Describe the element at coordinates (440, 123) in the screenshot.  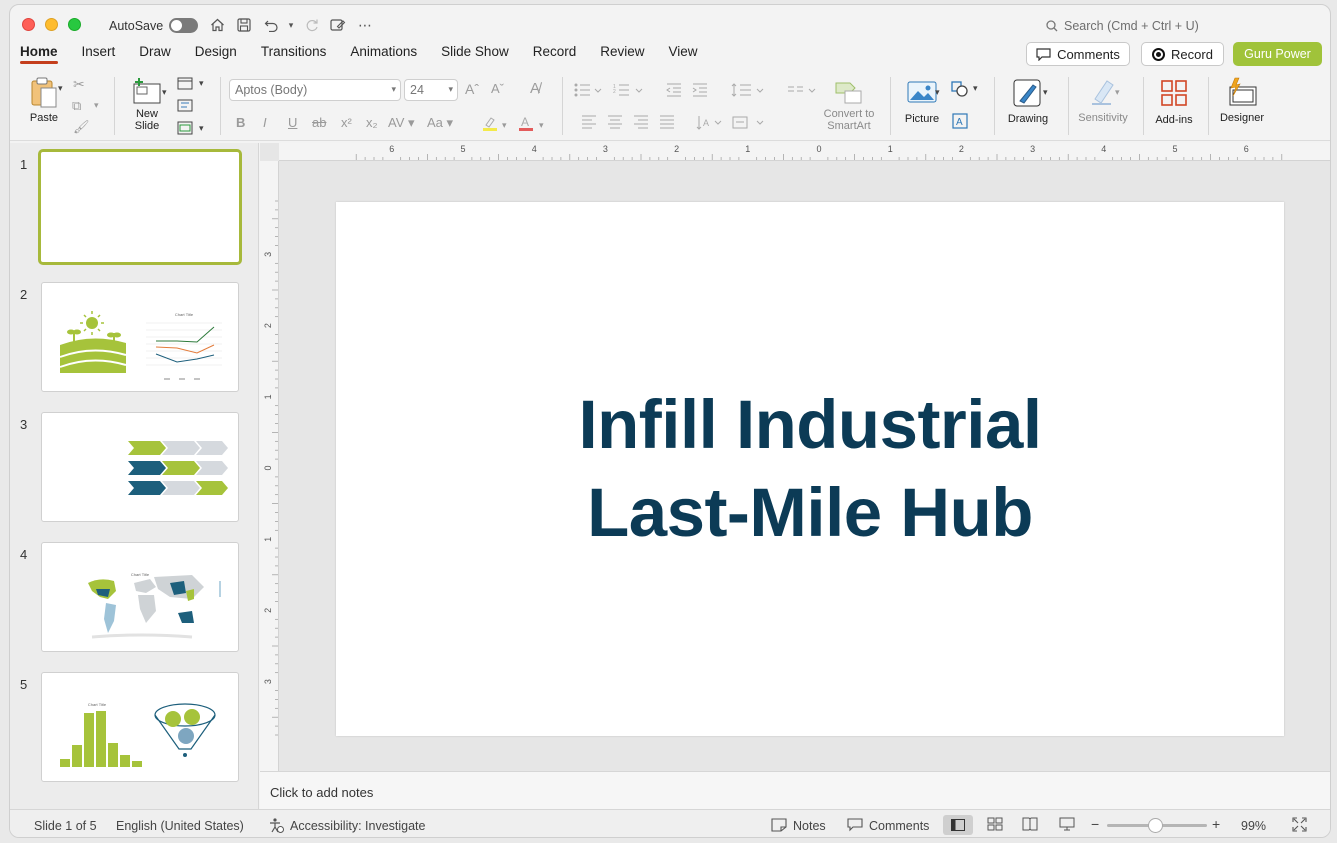
I see `change-case-icon: Aa ▾` at that location.